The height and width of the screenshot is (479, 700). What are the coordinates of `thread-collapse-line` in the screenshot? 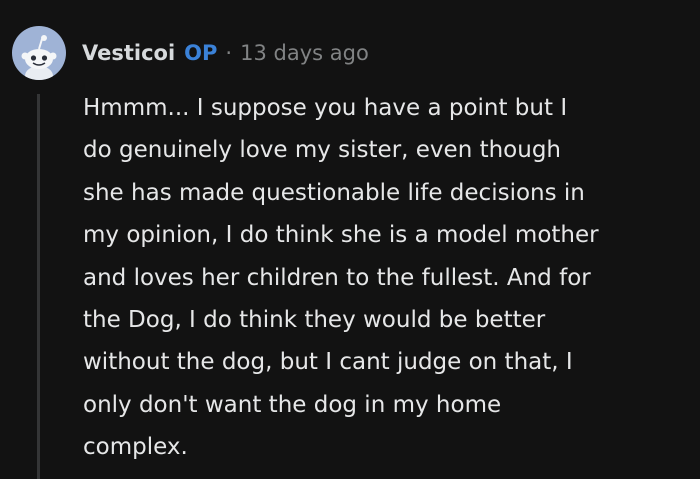 It's located at (38, 286).